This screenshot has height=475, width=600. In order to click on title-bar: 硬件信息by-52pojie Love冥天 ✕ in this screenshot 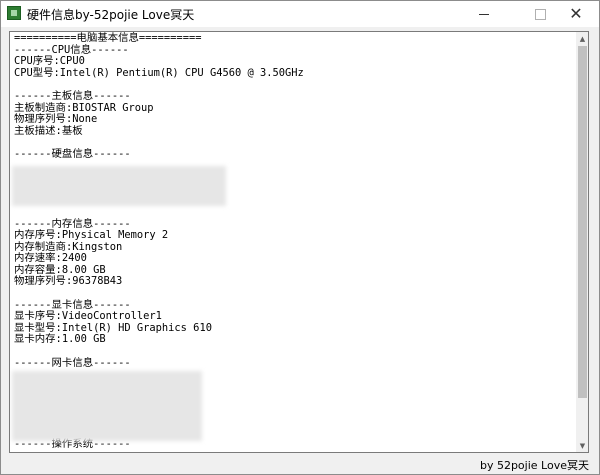, I will do `click(300, 14)`.